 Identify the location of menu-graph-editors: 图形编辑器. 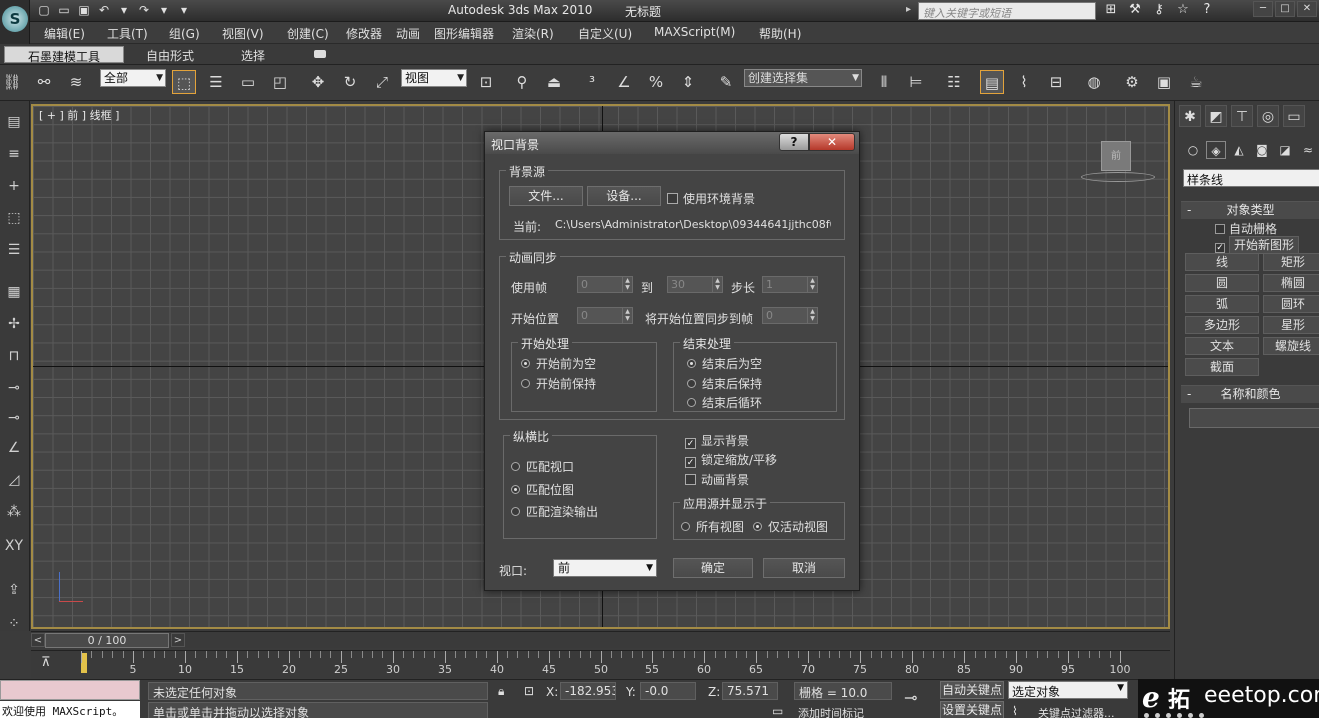
(464, 33).